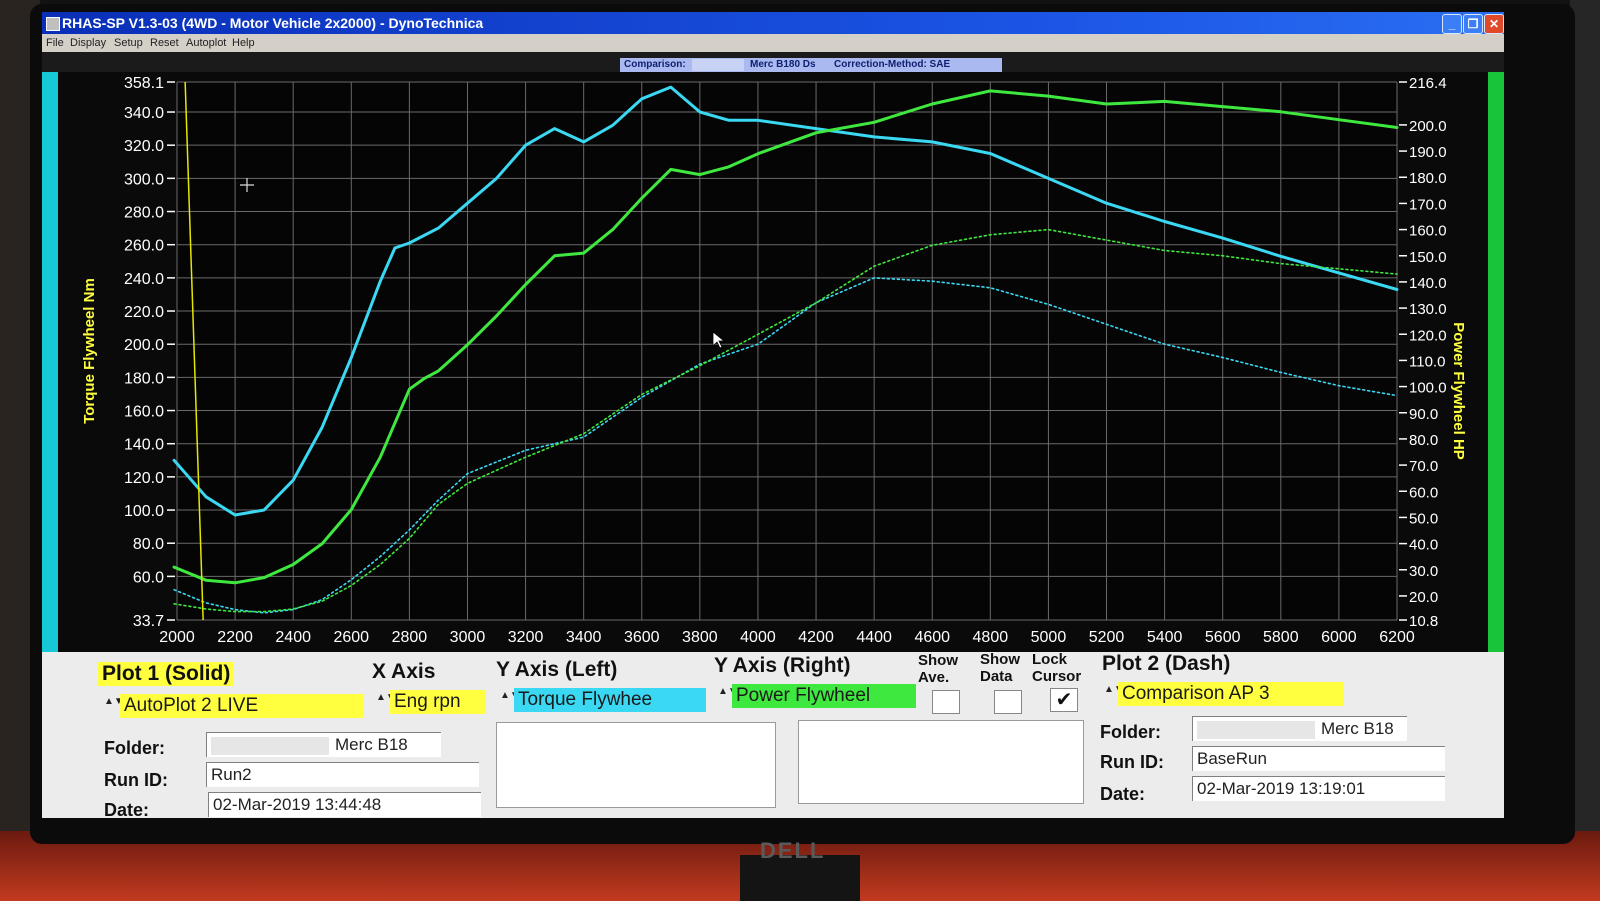  Describe the element at coordinates (344, 804) in the screenshot. I see `plot1-date-field: 02-Mar-2019 13:44:48` at that location.